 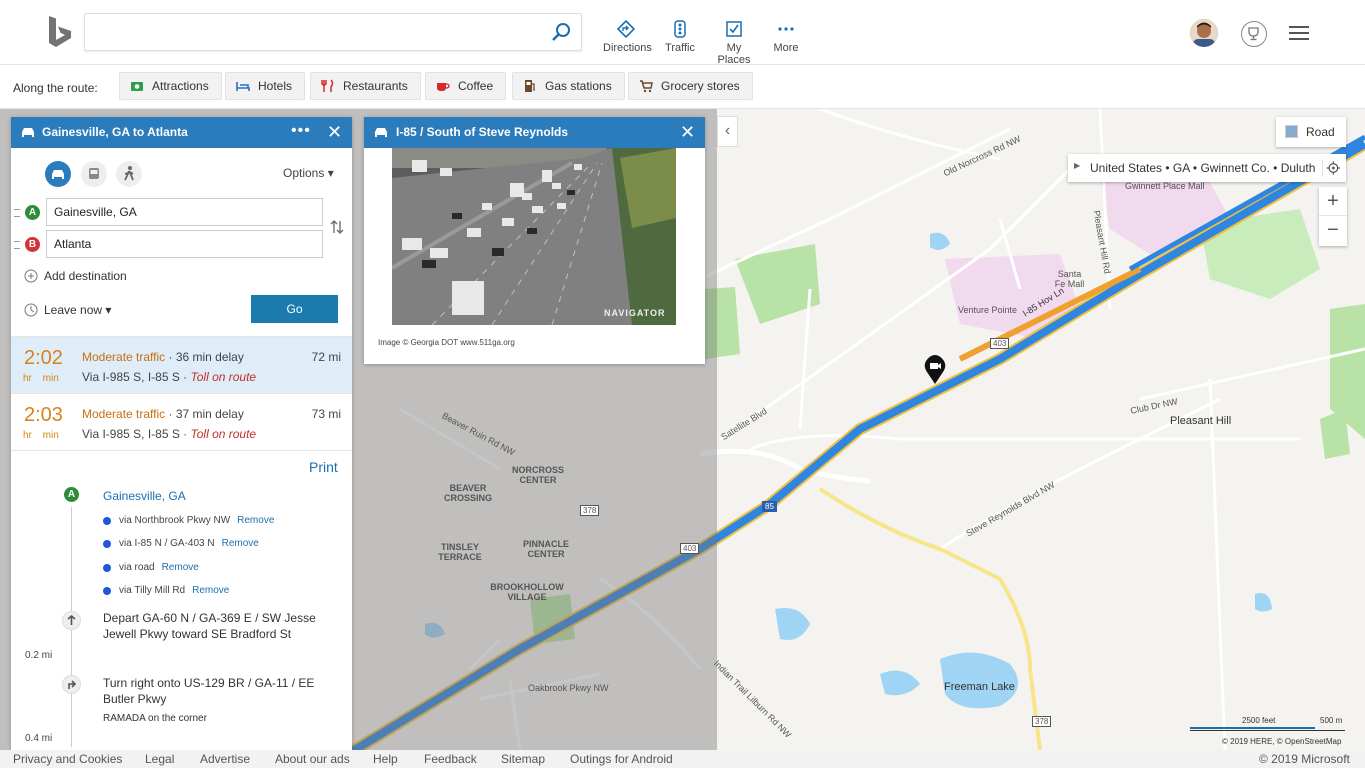 I want to click on chip-grocery-stores: Grocery stores, so click(x=690, y=86).